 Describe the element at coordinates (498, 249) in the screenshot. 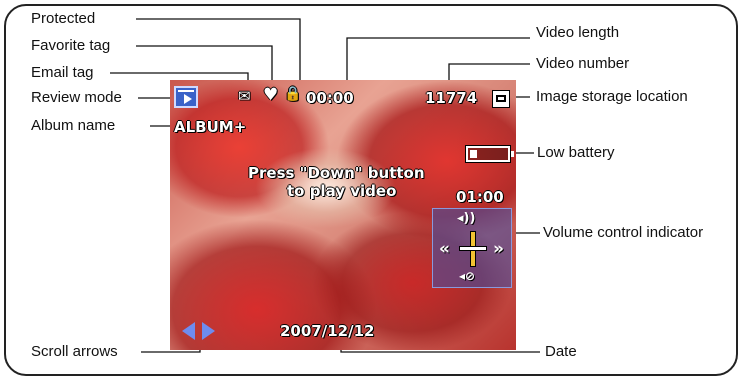

I see `forward-icon: »` at that location.